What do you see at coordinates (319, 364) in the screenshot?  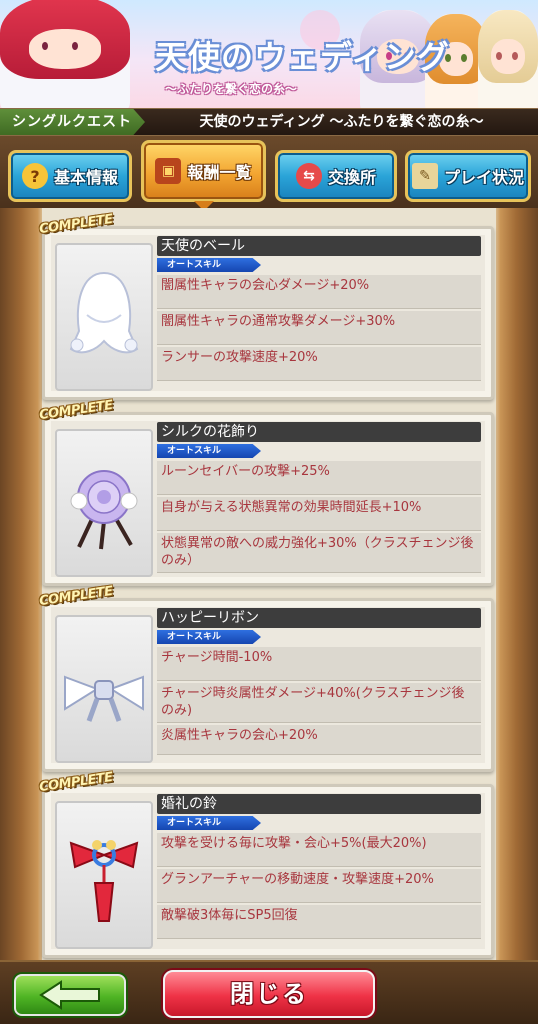 I see `skill-effect: ランサーの攻撃速度+20%` at bounding box center [319, 364].